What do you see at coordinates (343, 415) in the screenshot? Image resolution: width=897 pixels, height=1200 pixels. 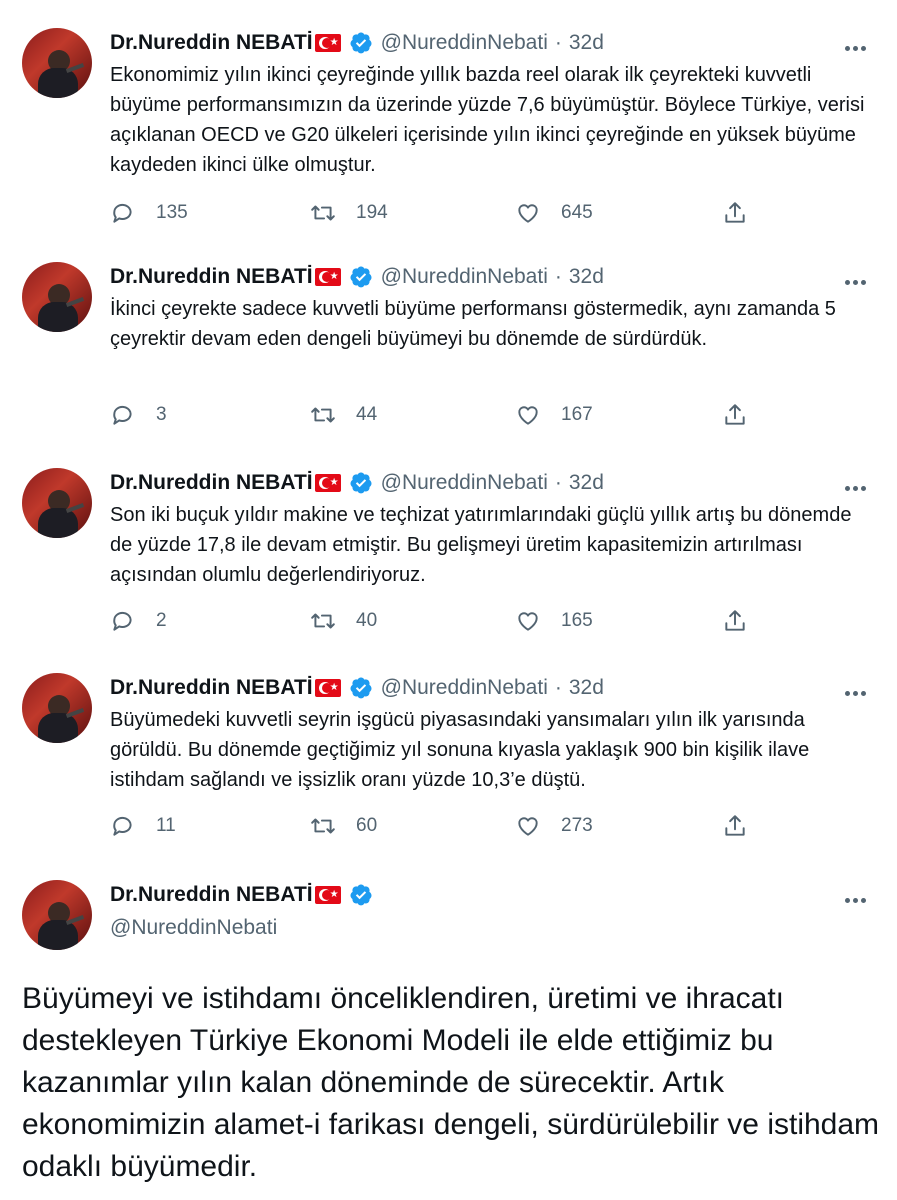 I see `retweet-button: 44` at bounding box center [343, 415].